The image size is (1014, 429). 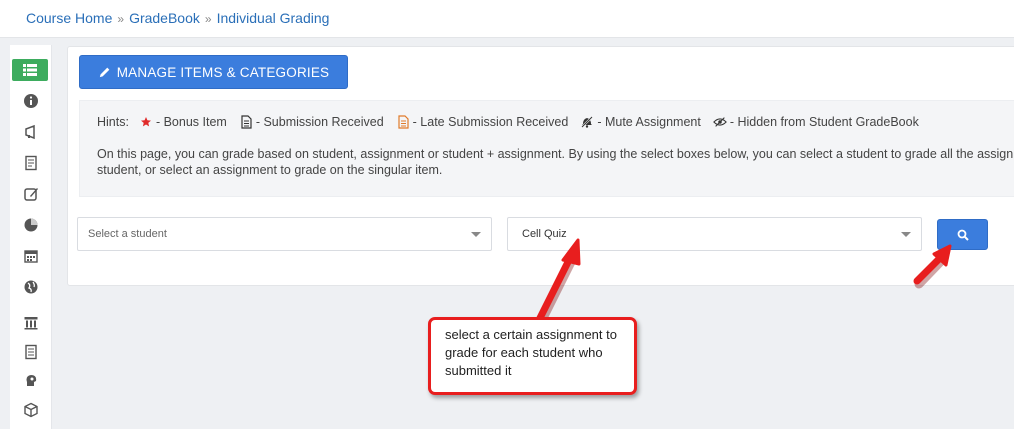 I want to click on search-button, so click(x=962, y=234).